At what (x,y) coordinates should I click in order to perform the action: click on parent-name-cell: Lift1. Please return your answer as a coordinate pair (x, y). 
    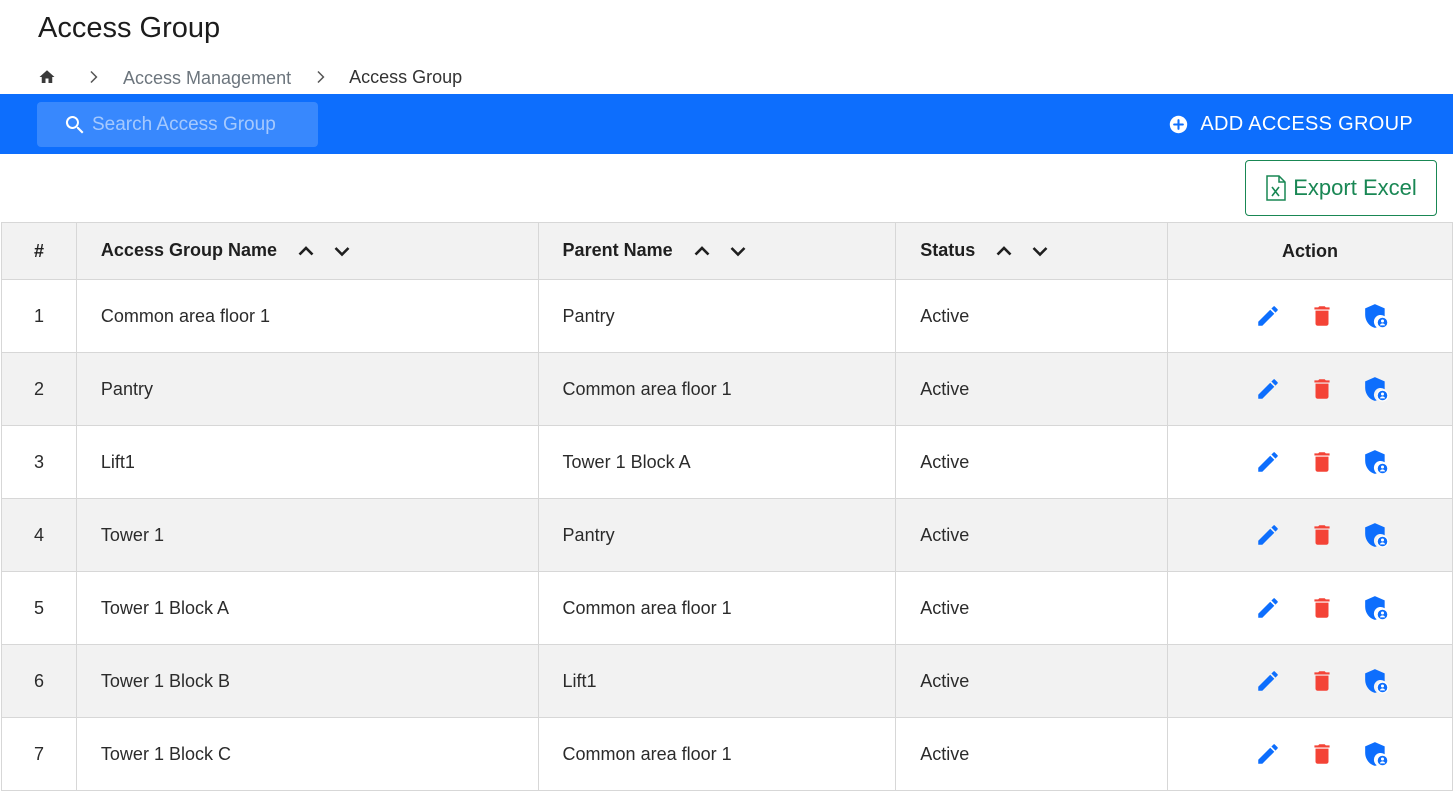
    Looking at the image, I should click on (717, 681).